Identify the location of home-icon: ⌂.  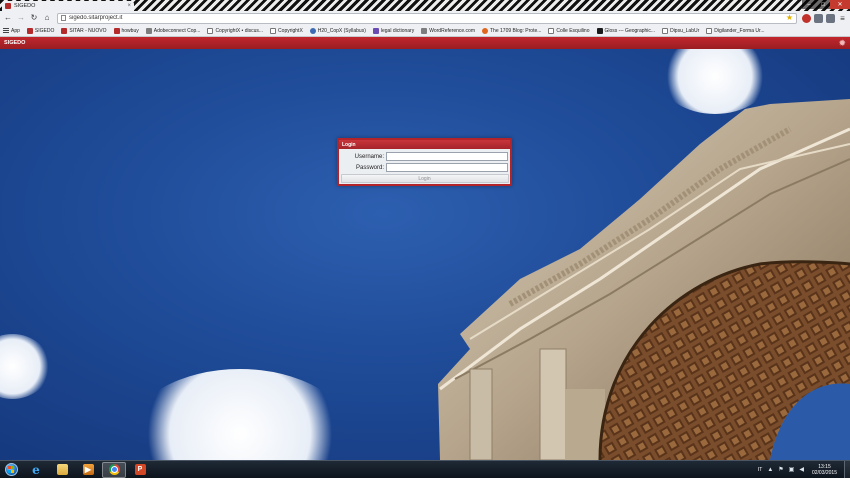
(47, 18).